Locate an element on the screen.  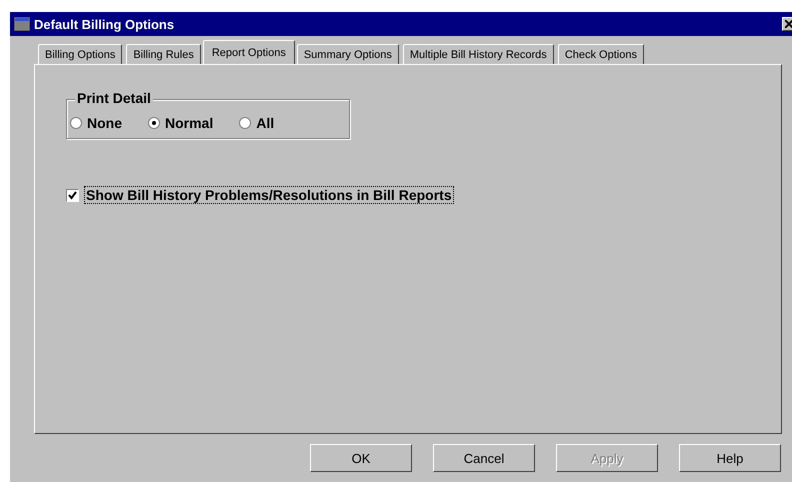
dialog-button: Cancel is located at coordinates (484, 458).